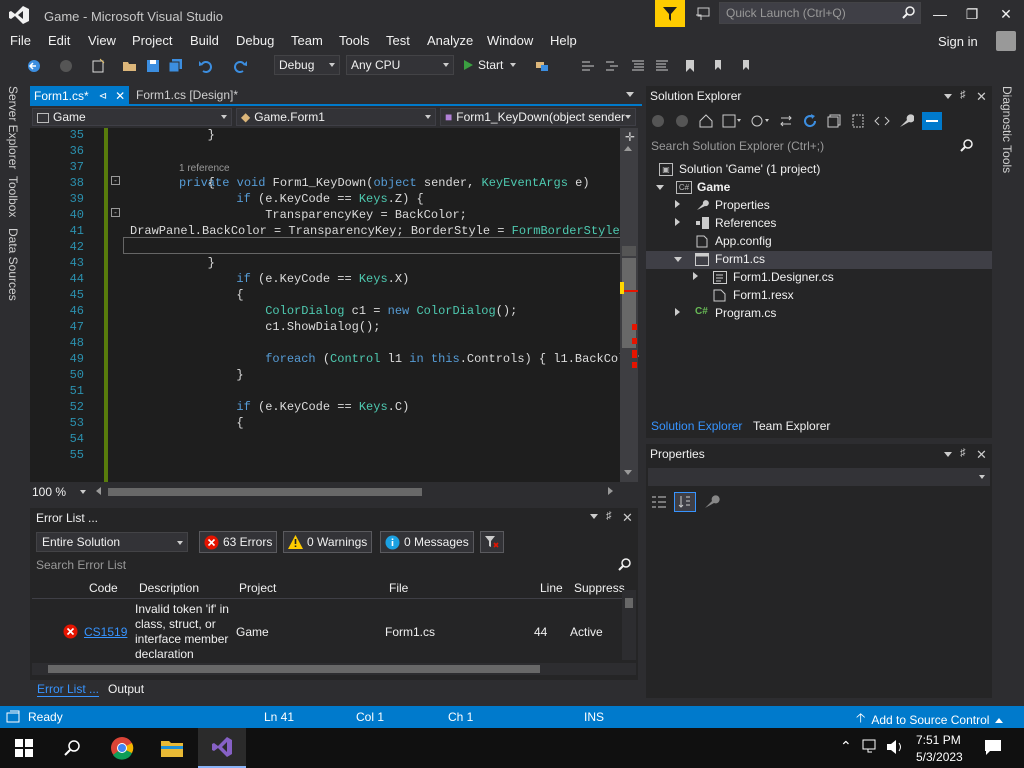  Describe the element at coordinates (61, 492) in the screenshot. I see `zoom-select: 100 %` at that location.